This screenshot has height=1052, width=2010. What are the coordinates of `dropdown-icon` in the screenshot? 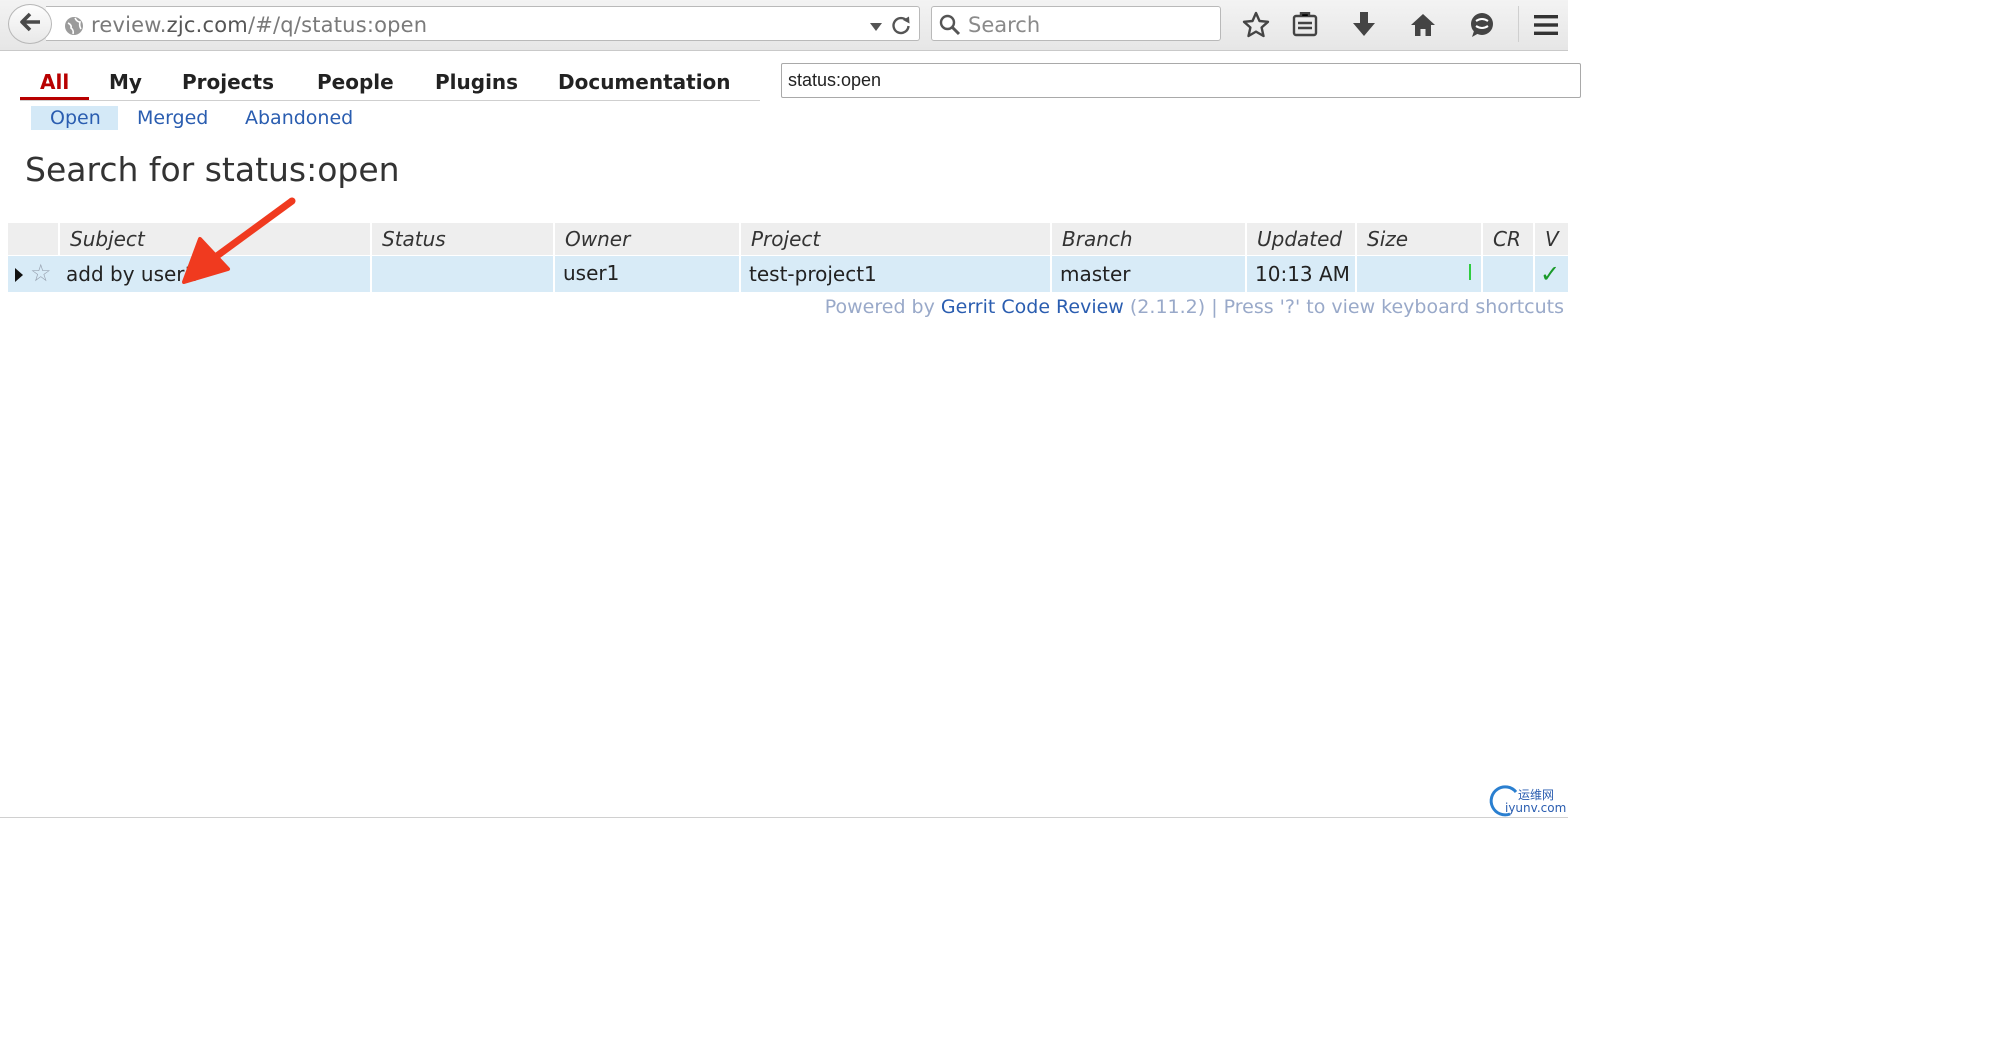 It's located at (876, 27).